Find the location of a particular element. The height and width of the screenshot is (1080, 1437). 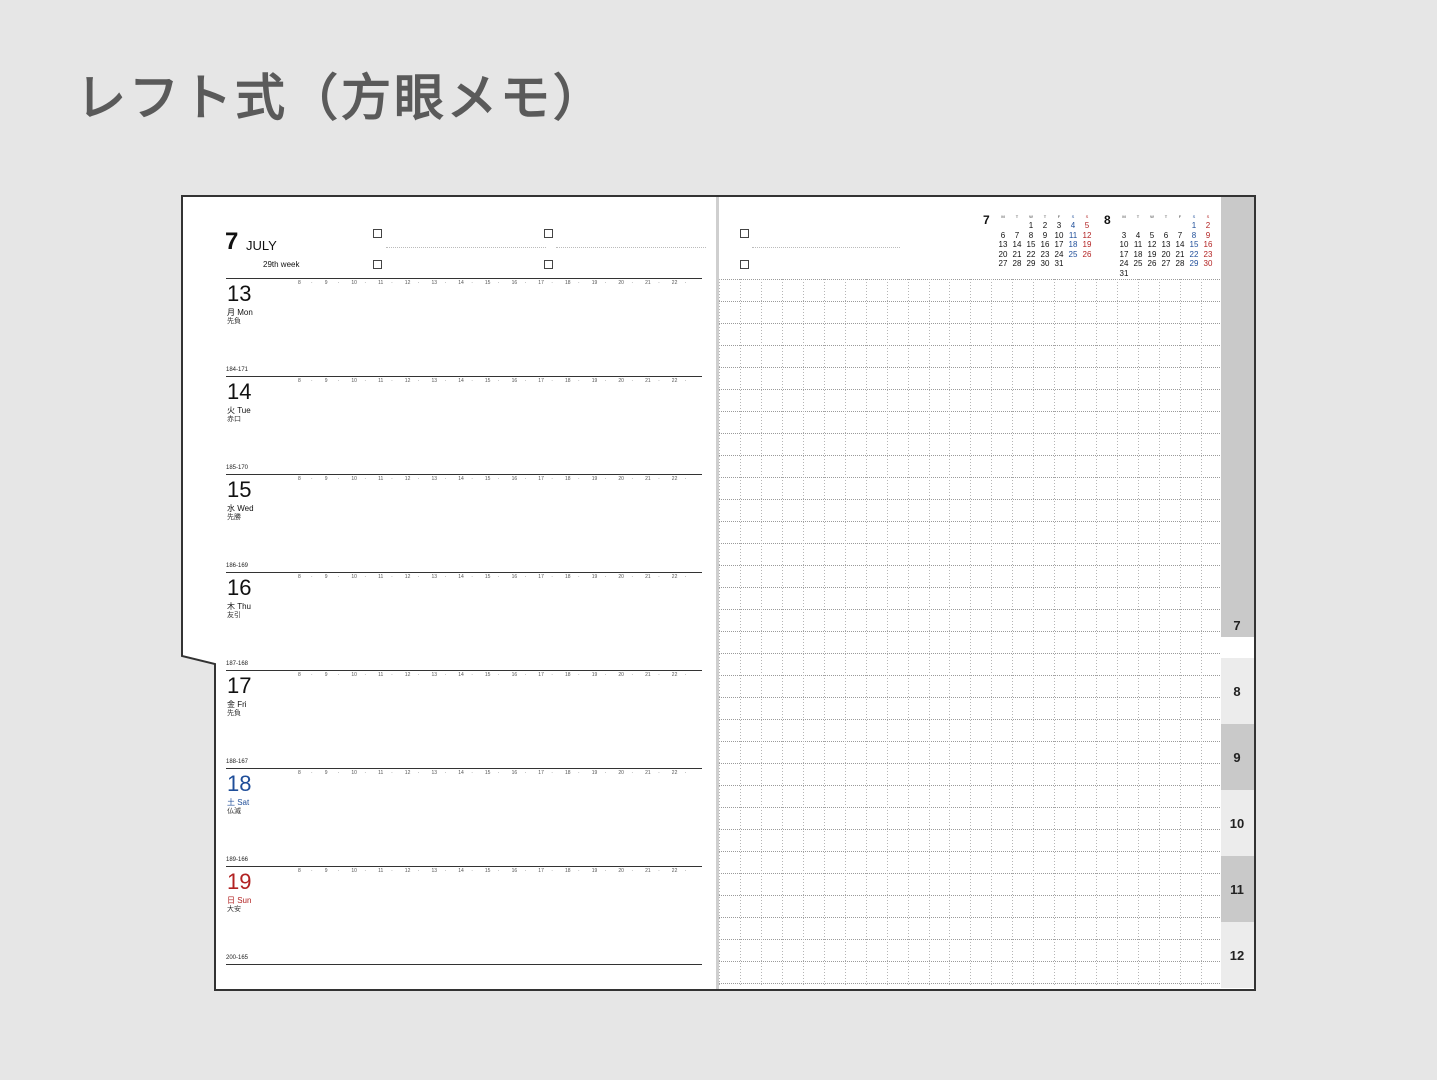

bottom-rule is located at coordinates (464, 964).